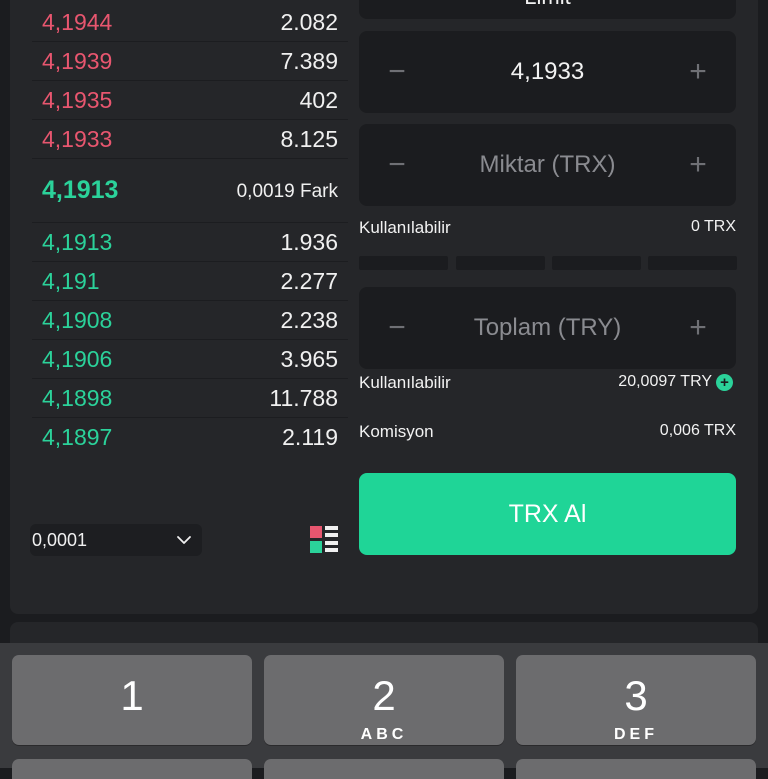 The width and height of the screenshot is (768, 779). Describe the element at coordinates (397, 72) in the screenshot. I see `price-decrement-button: −` at that location.